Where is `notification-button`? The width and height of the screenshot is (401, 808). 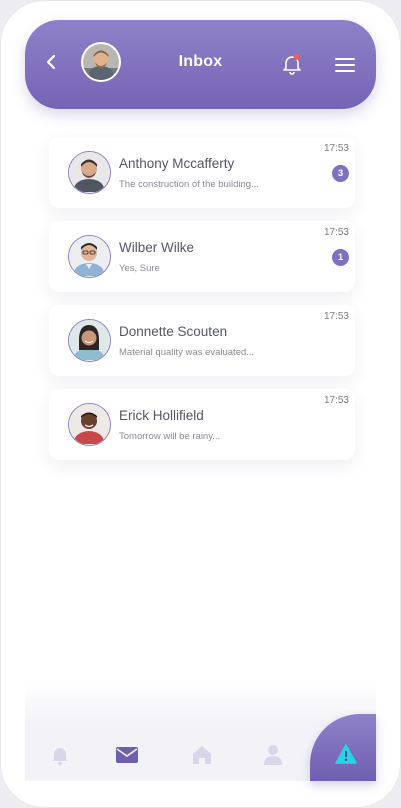
notification-button is located at coordinates (292, 64).